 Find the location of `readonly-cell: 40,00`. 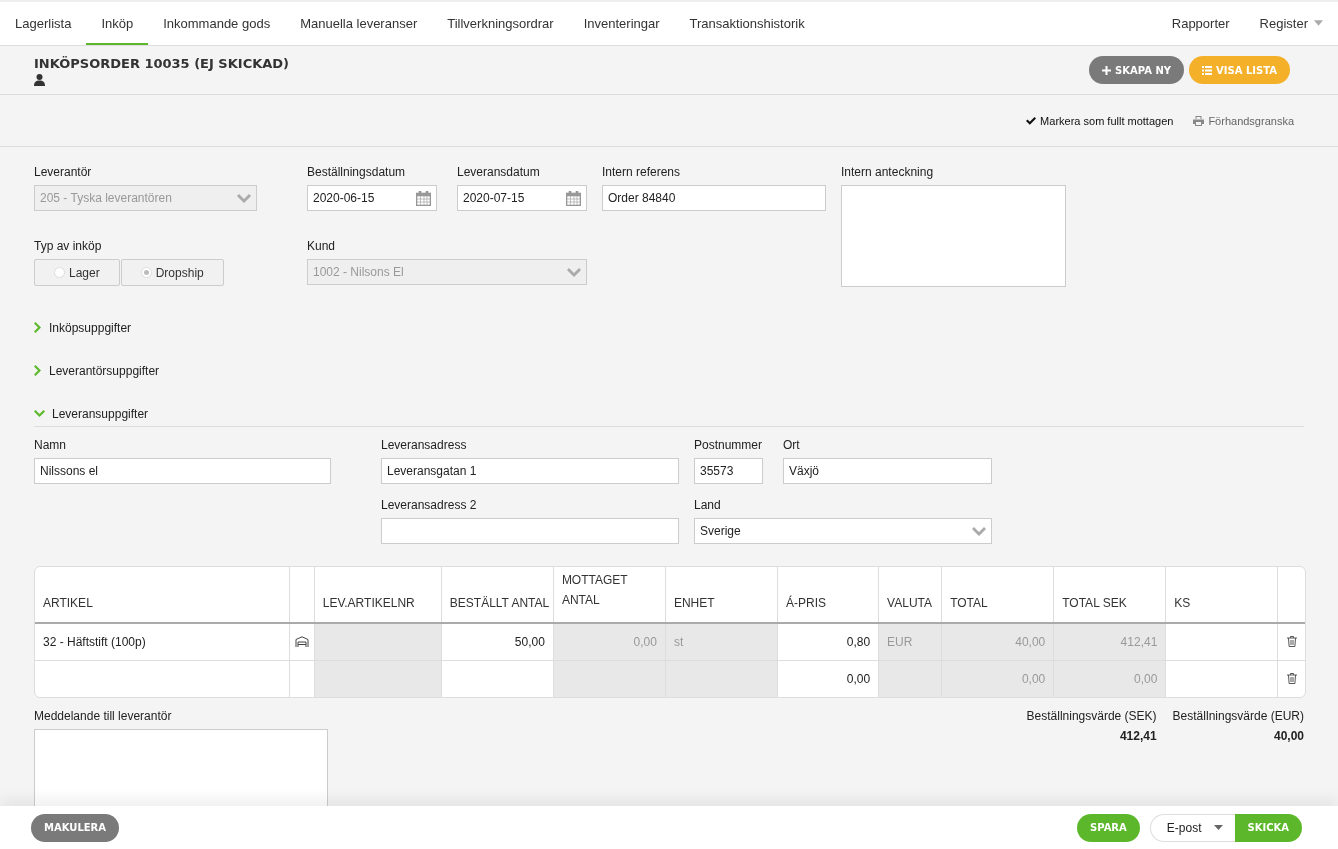

readonly-cell: 40,00 is located at coordinates (997, 641).